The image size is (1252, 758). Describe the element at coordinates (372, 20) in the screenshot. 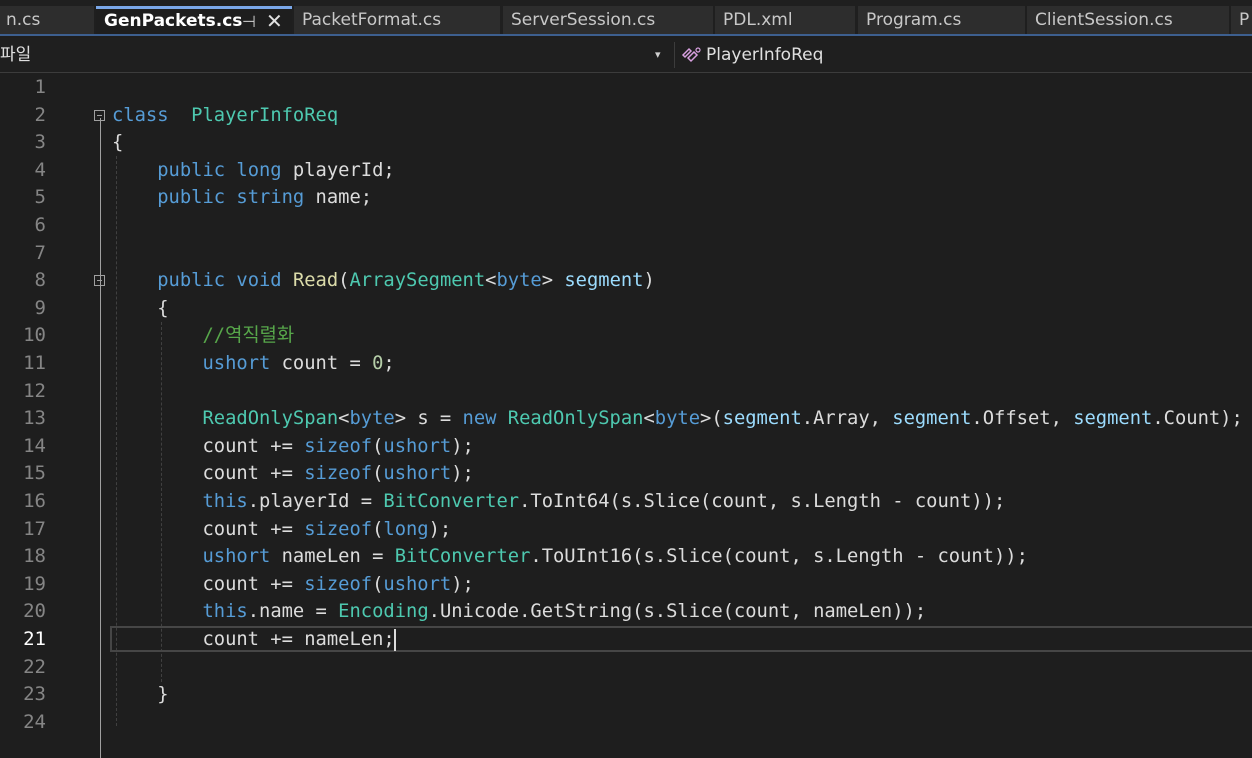

I see `tab-label: PacketFormat.cs` at that location.